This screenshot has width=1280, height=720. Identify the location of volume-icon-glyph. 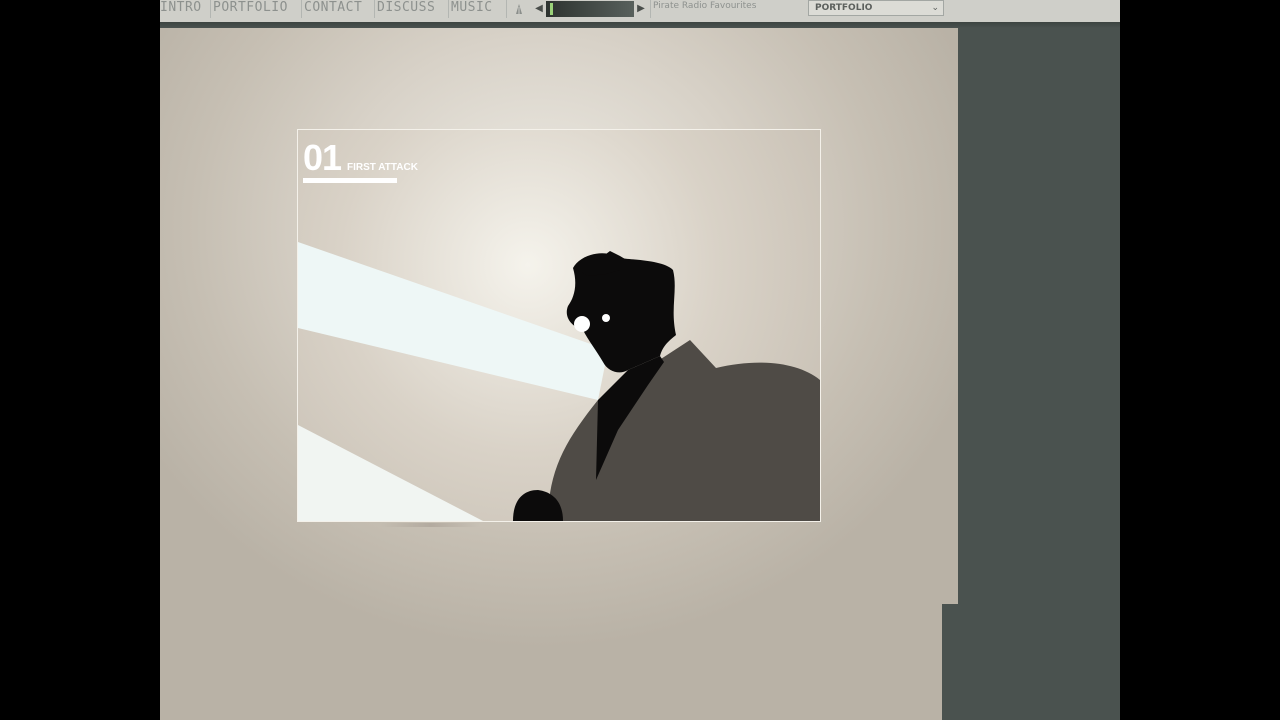
(519, 9).